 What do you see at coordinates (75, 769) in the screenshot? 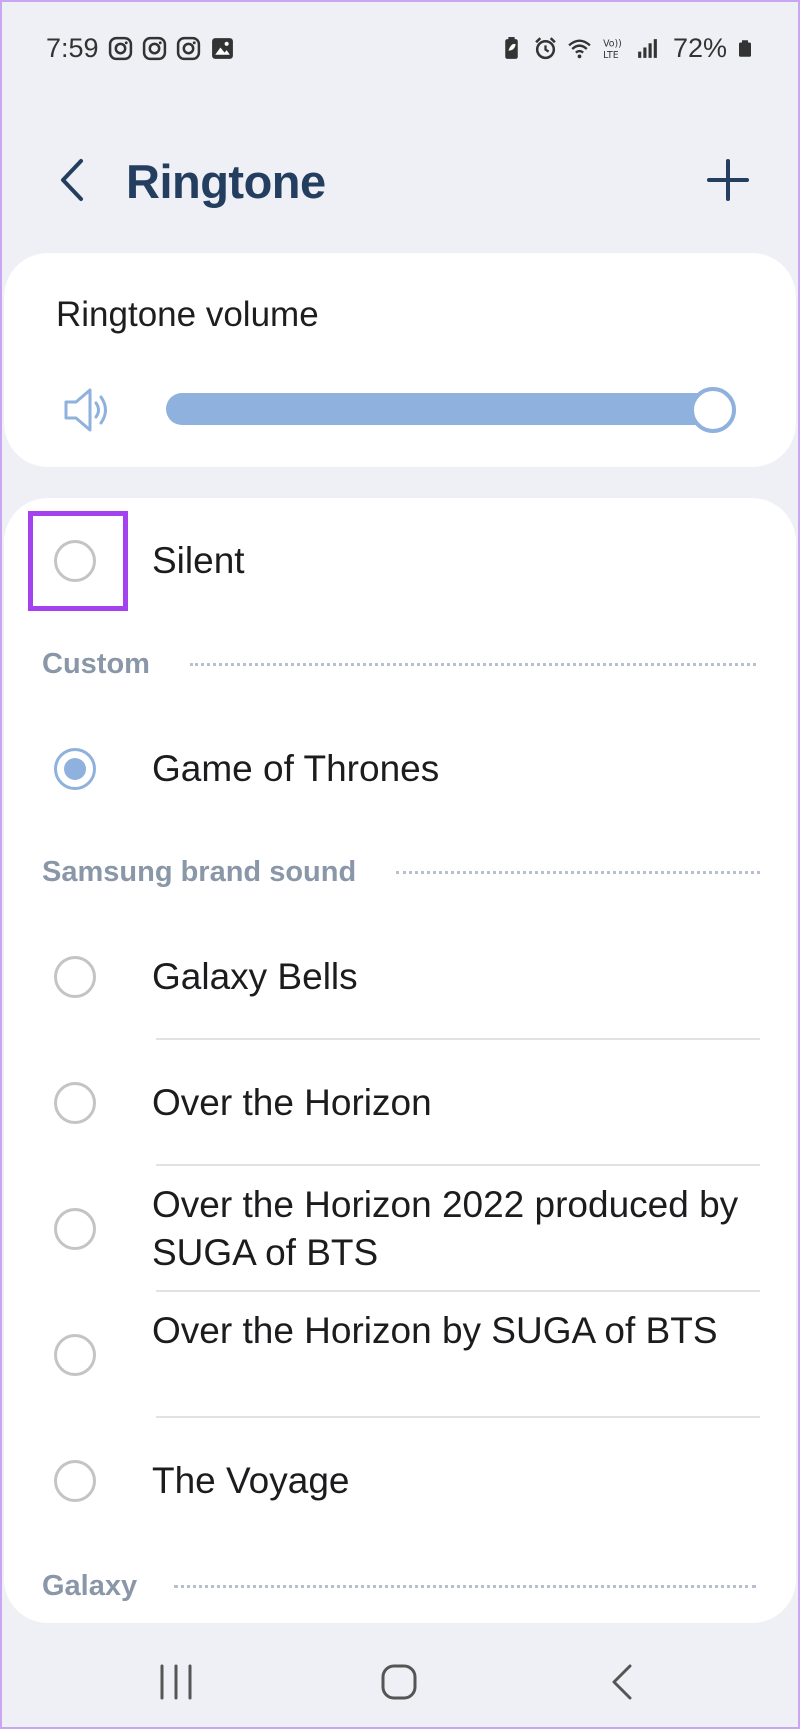
I see `radio-game-of-thrones` at bounding box center [75, 769].